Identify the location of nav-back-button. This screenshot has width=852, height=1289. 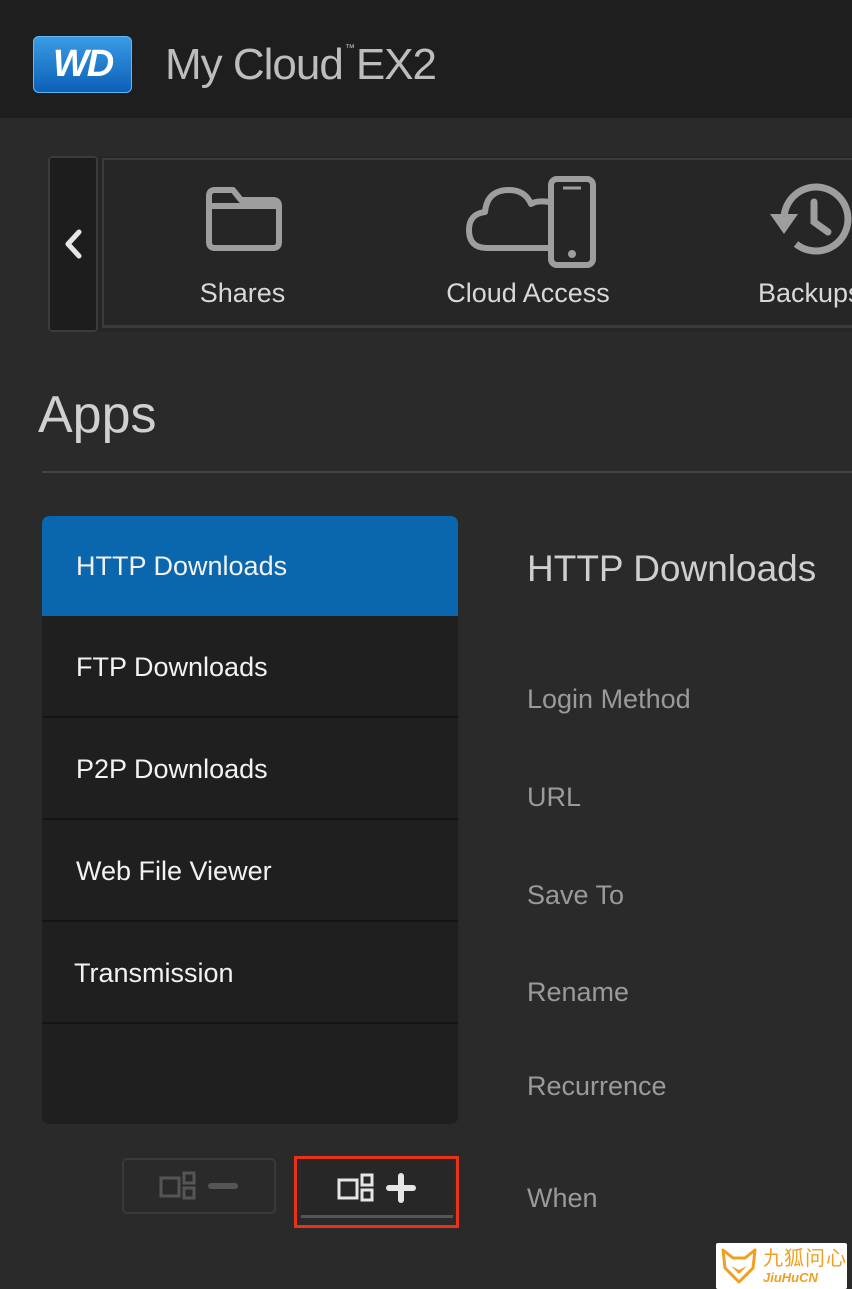
(73, 244).